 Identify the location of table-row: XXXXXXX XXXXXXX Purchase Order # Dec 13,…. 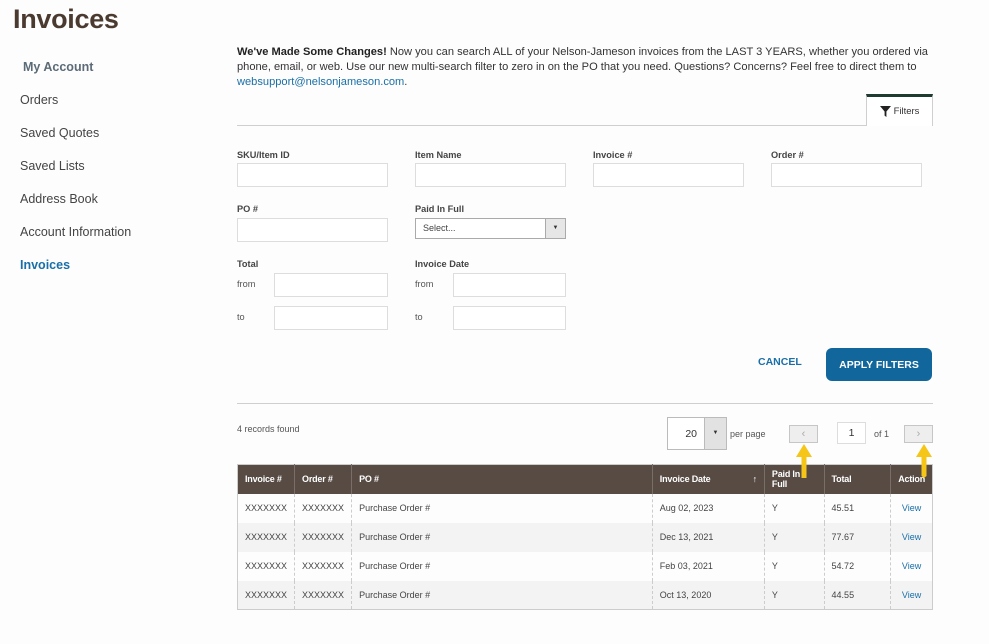
(585, 537).